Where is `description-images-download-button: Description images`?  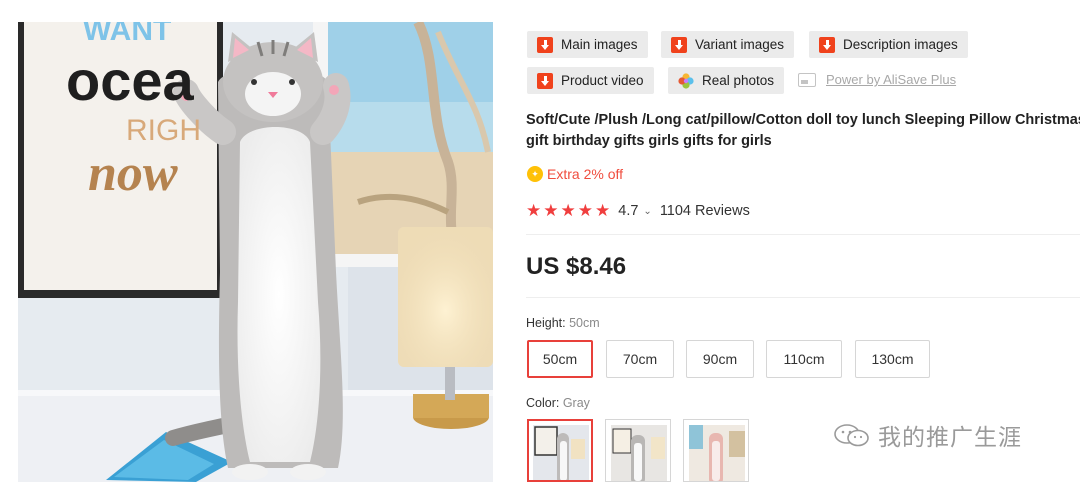 description-images-download-button: Description images is located at coordinates (888, 44).